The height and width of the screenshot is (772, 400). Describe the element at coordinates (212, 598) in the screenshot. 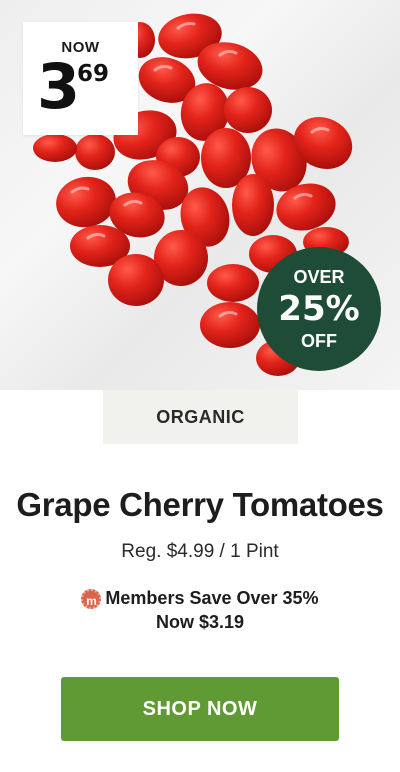

I see `members-savings-text: Members Save Over 35%` at that location.